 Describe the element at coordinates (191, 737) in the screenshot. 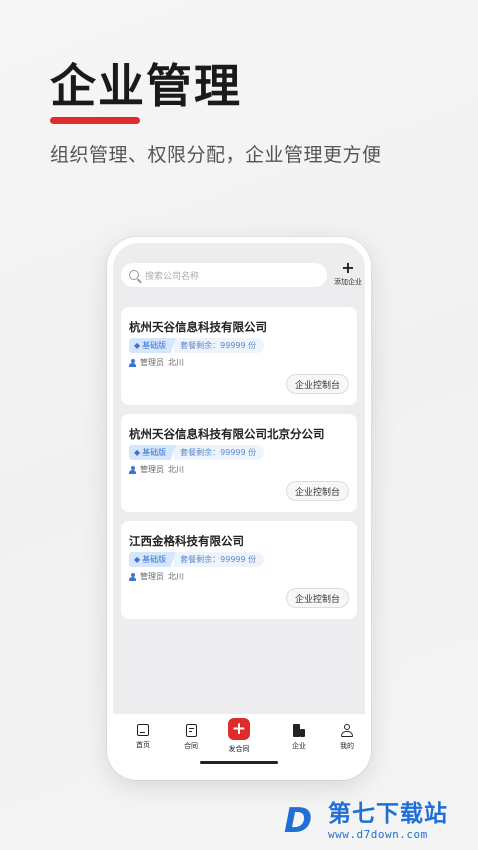

I see `tab-contracts: 合同` at that location.